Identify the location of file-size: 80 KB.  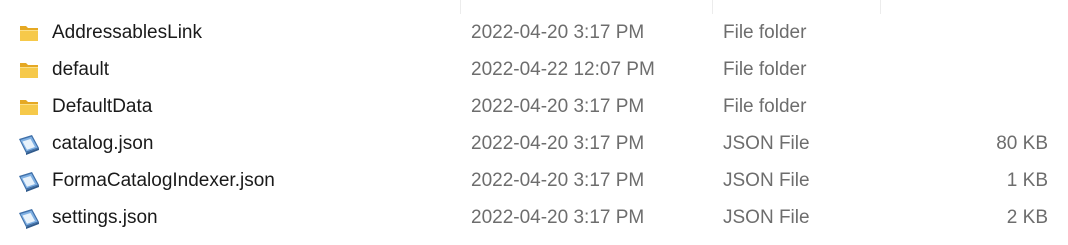
(1022, 143).